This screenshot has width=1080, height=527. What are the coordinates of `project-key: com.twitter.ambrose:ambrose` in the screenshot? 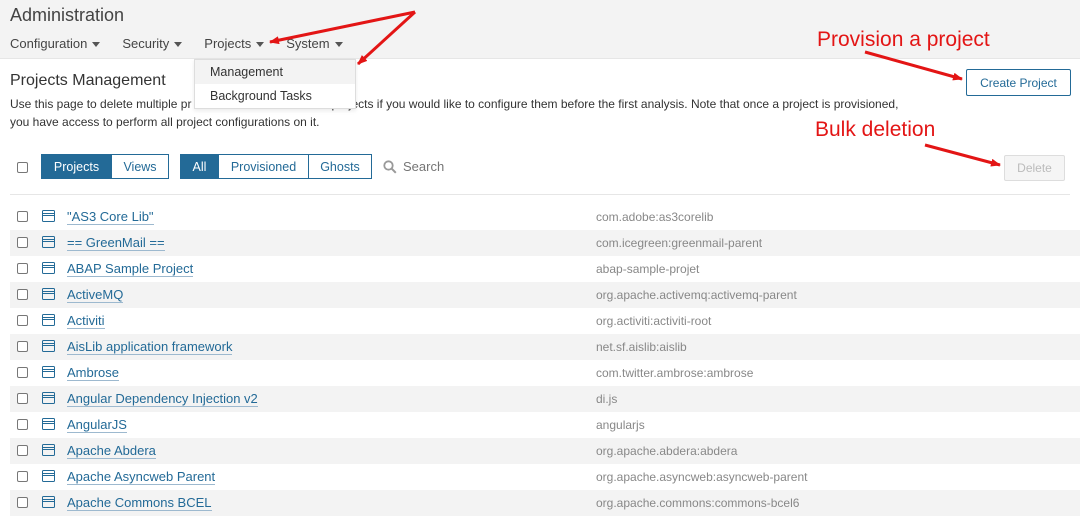 It's located at (675, 373).